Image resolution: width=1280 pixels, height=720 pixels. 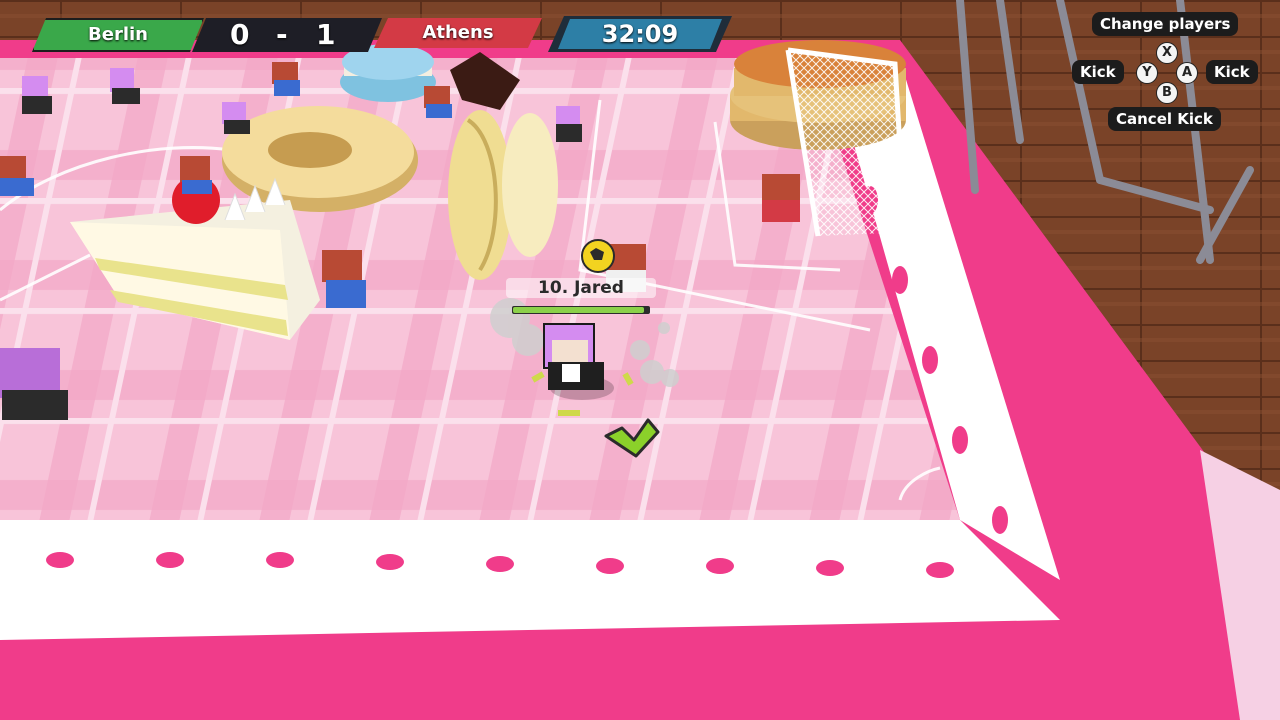 What do you see at coordinates (326, 34) in the screenshot?
I see `away-score: 1` at bounding box center [326, 34].